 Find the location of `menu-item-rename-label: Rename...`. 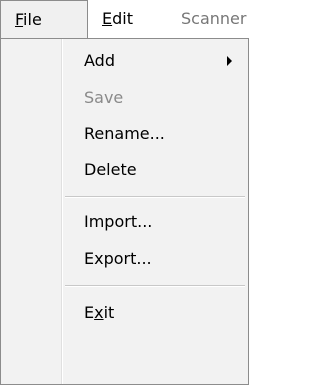

menu-item-rename-label: Rename... is located at coordinates (124, 133).